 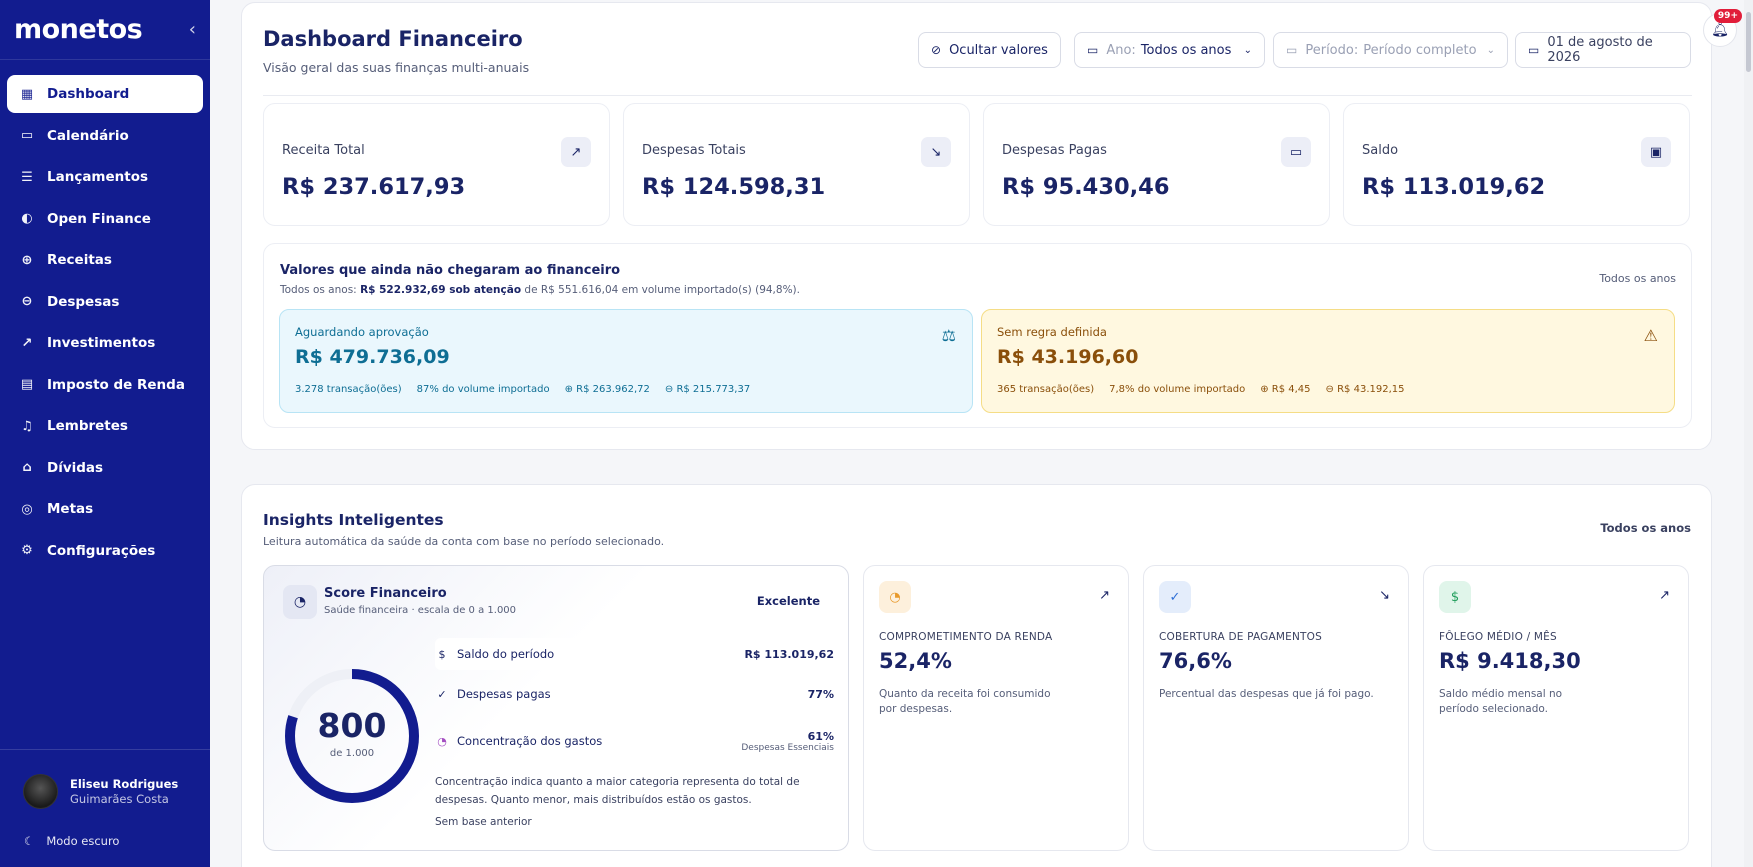 I want to click on metric-label: Despesas pagas, so click(x=504, y=694).